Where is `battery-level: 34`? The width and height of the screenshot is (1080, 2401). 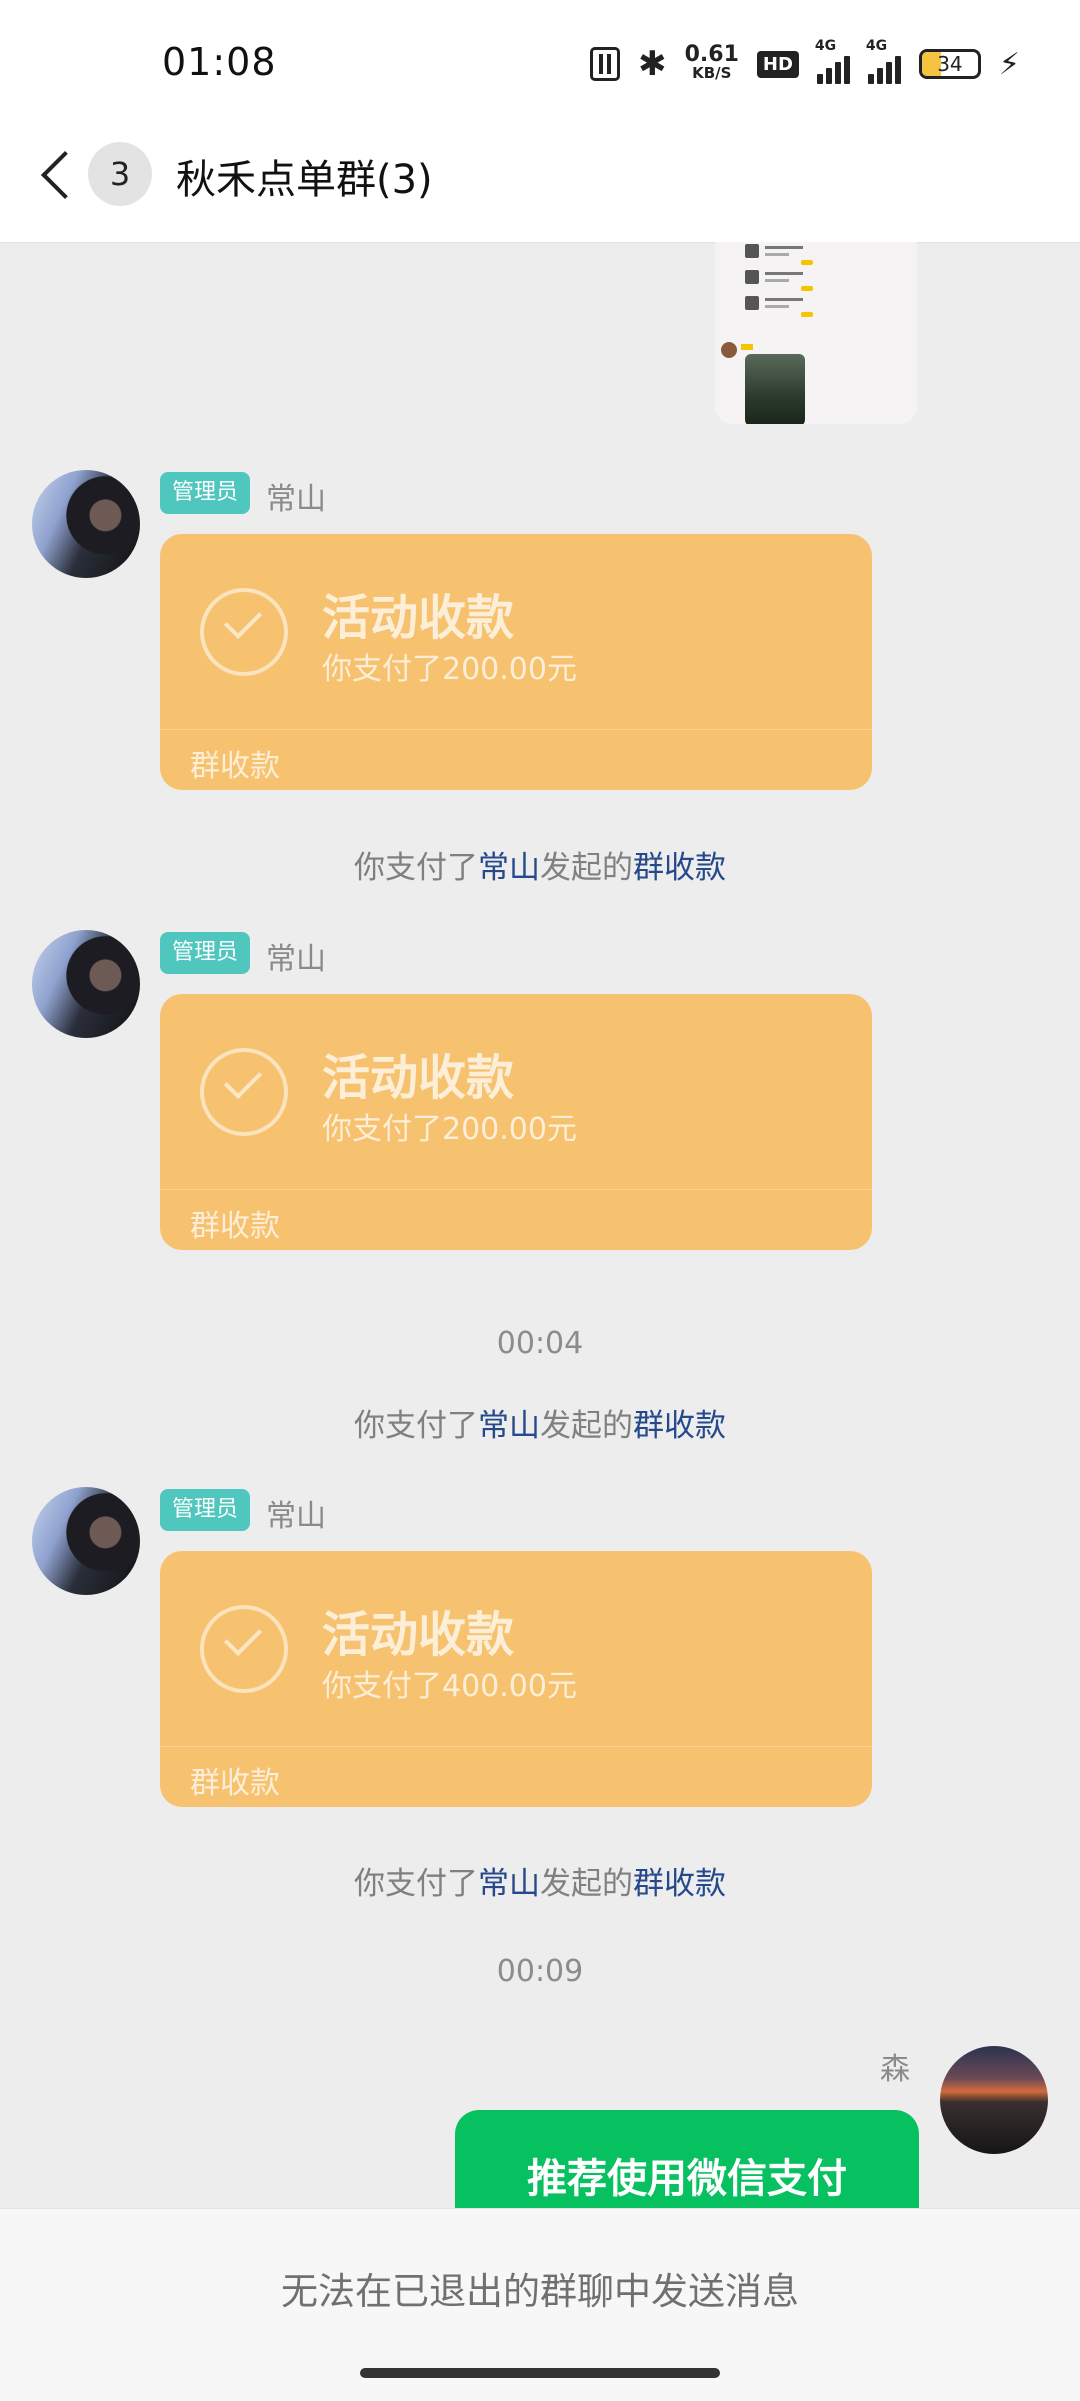
battery-level: 34 is located at coordinates (950, 64).